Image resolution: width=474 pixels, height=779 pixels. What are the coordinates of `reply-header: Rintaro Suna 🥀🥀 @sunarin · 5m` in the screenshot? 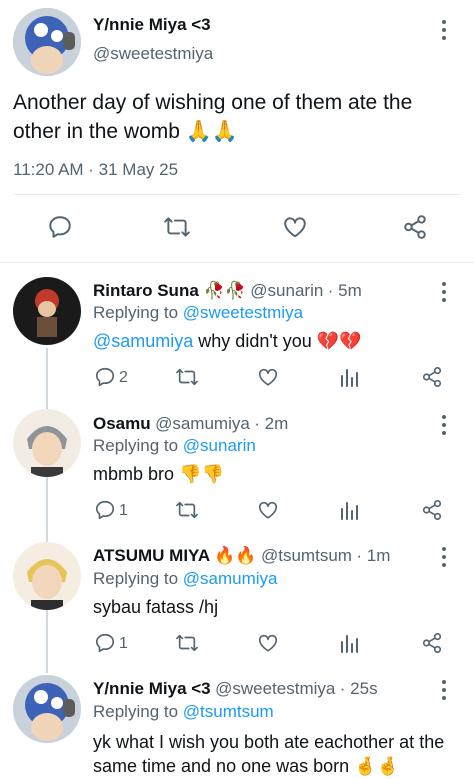 It's located at (227, 291).